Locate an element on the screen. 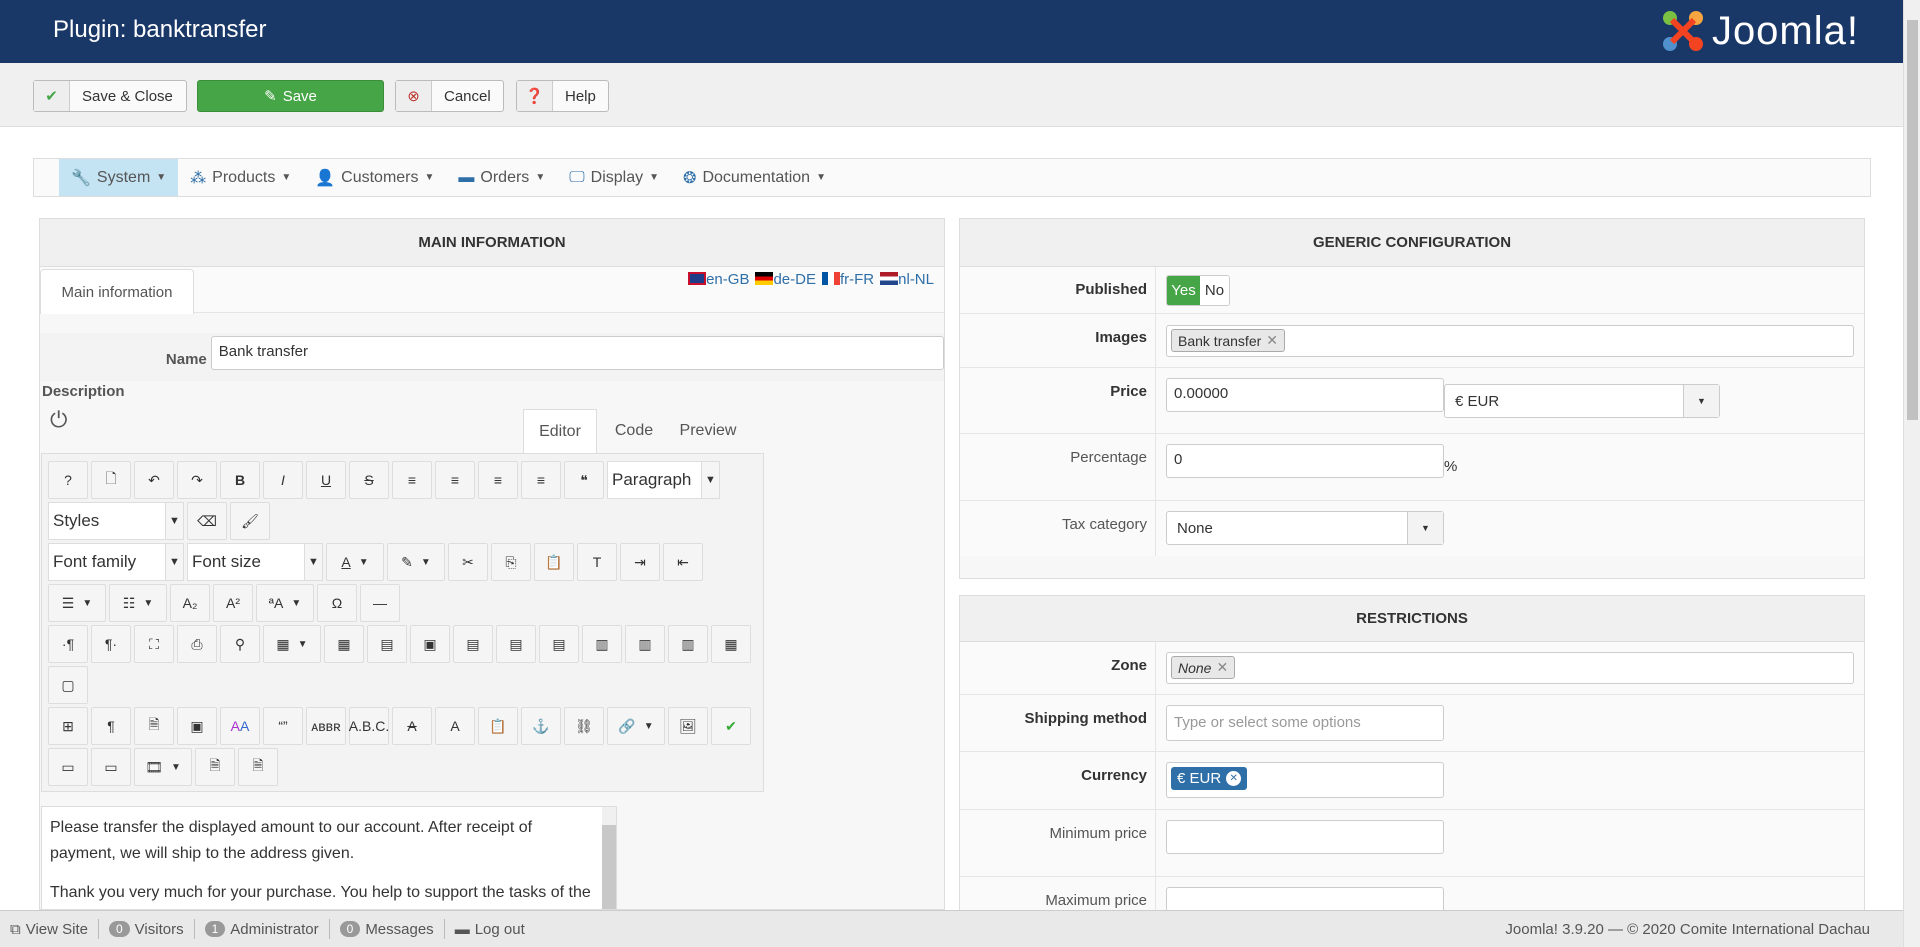  highlight-button: ✎ ▼ is located at coordinates (416, 562).